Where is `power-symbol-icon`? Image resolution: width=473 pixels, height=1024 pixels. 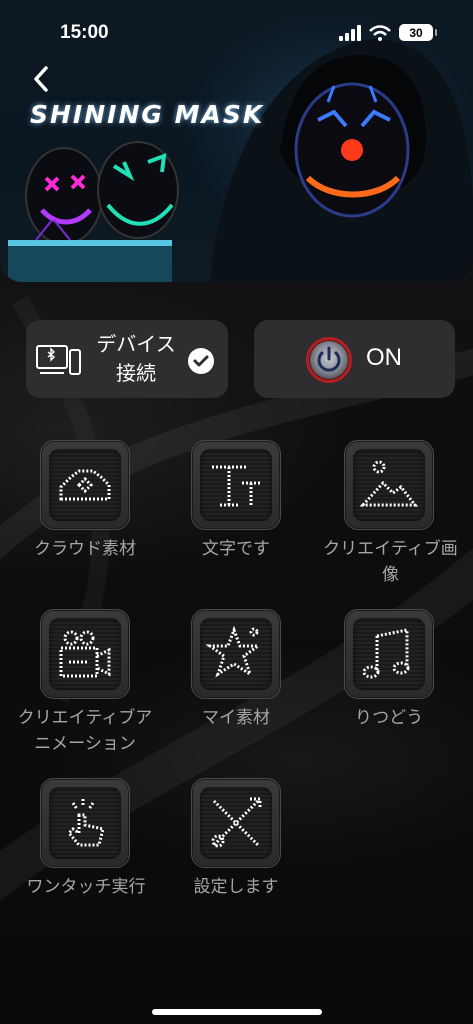 power-symbol-icon is located at coordinates (329, 359).